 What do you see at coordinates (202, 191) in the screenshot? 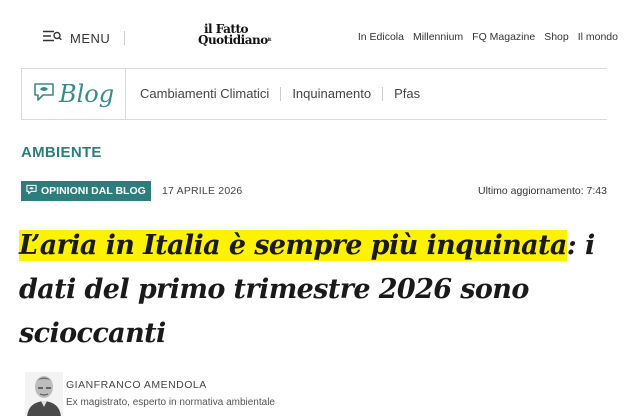
I see `publish-date: 17 APRILE 2026` at bounding box center [202, 191].